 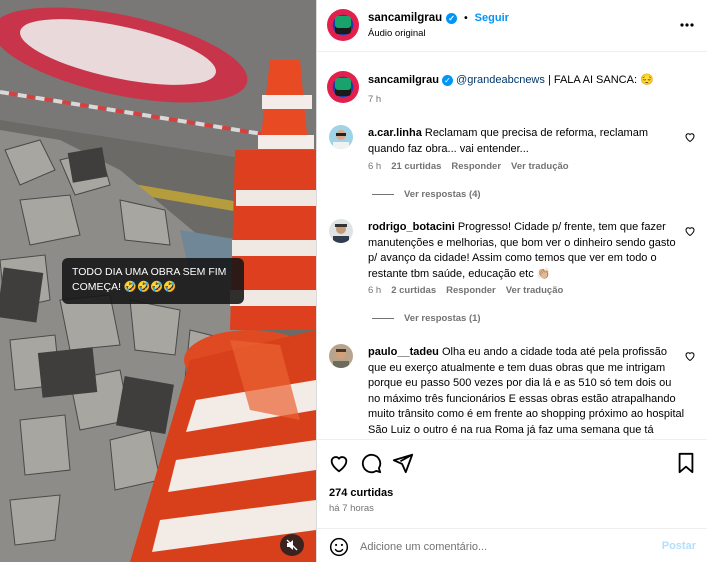 What do you see at coordinates (343, 87) in the screenshot?
I see `caption-author-avatar` at bounding box center [343, 87].